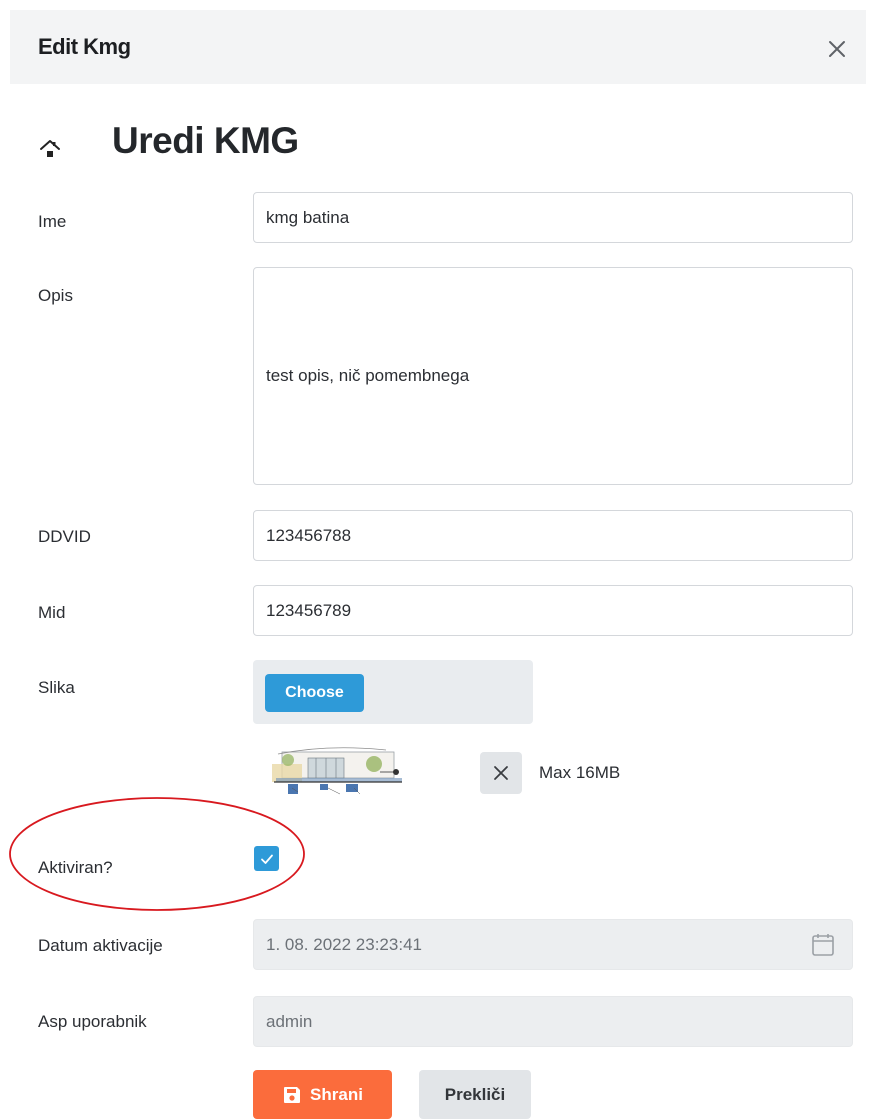 This screenshot has width=872, height=1119. I want to click on save-button: Shrani, so click(322, 1094).